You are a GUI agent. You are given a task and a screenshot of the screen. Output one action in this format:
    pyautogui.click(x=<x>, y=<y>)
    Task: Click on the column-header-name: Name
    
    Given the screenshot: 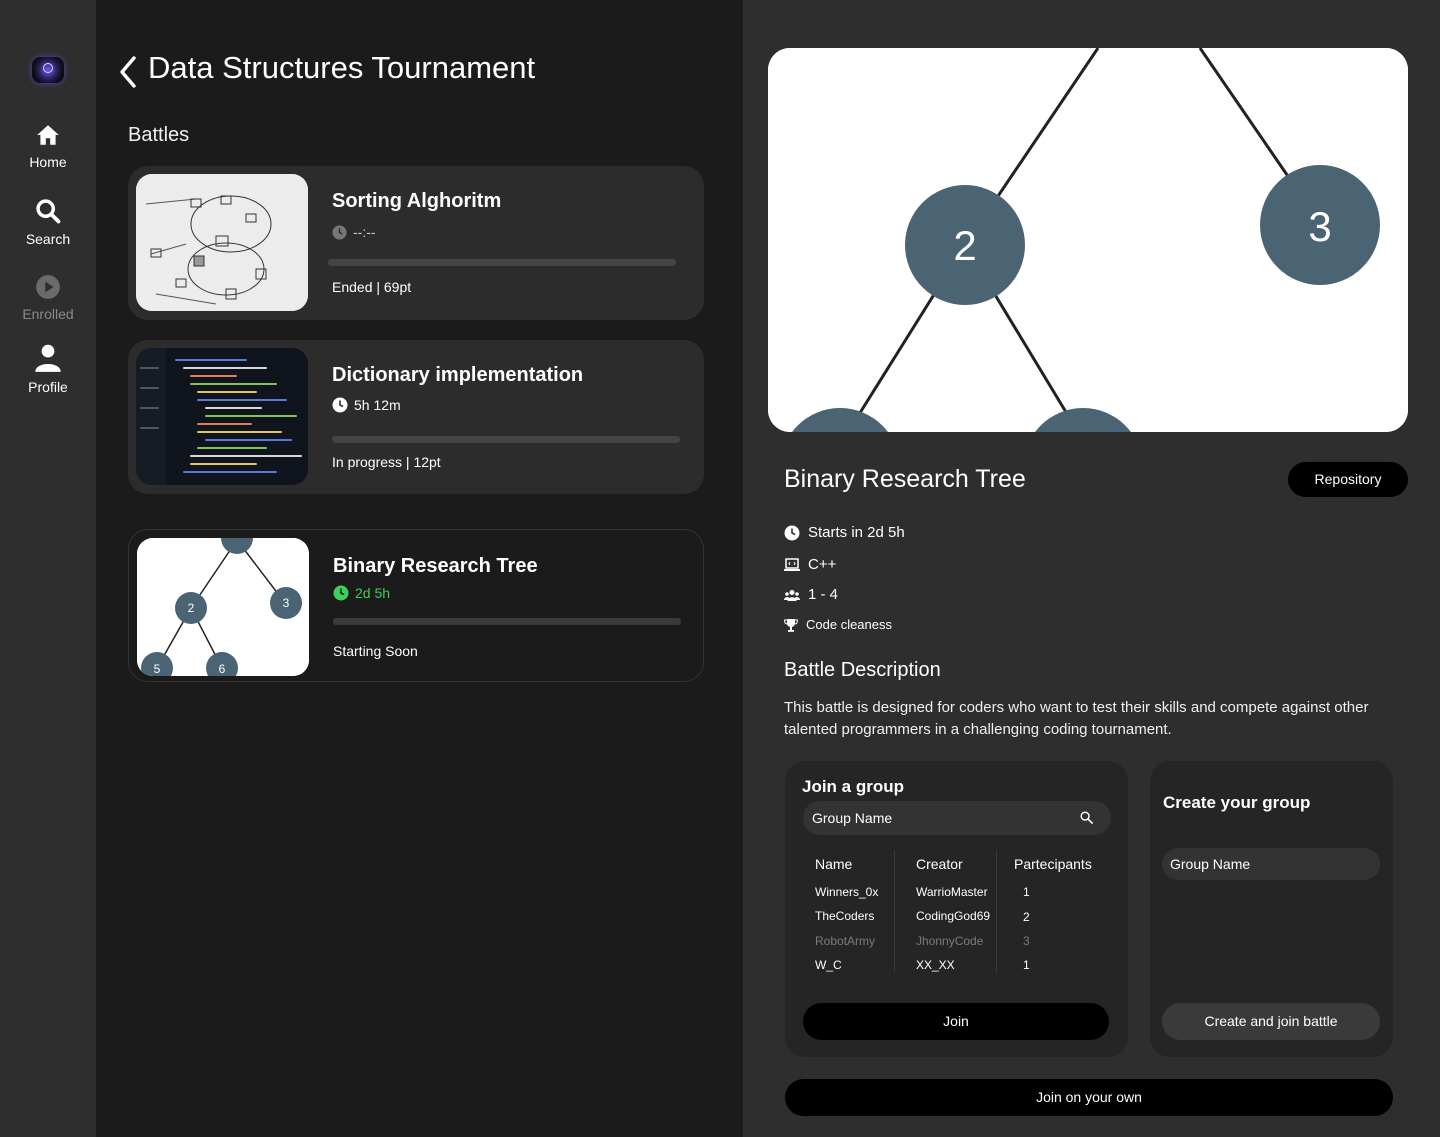 What is the action you would take?
    pyautogui.click(x=834, y=864)
    